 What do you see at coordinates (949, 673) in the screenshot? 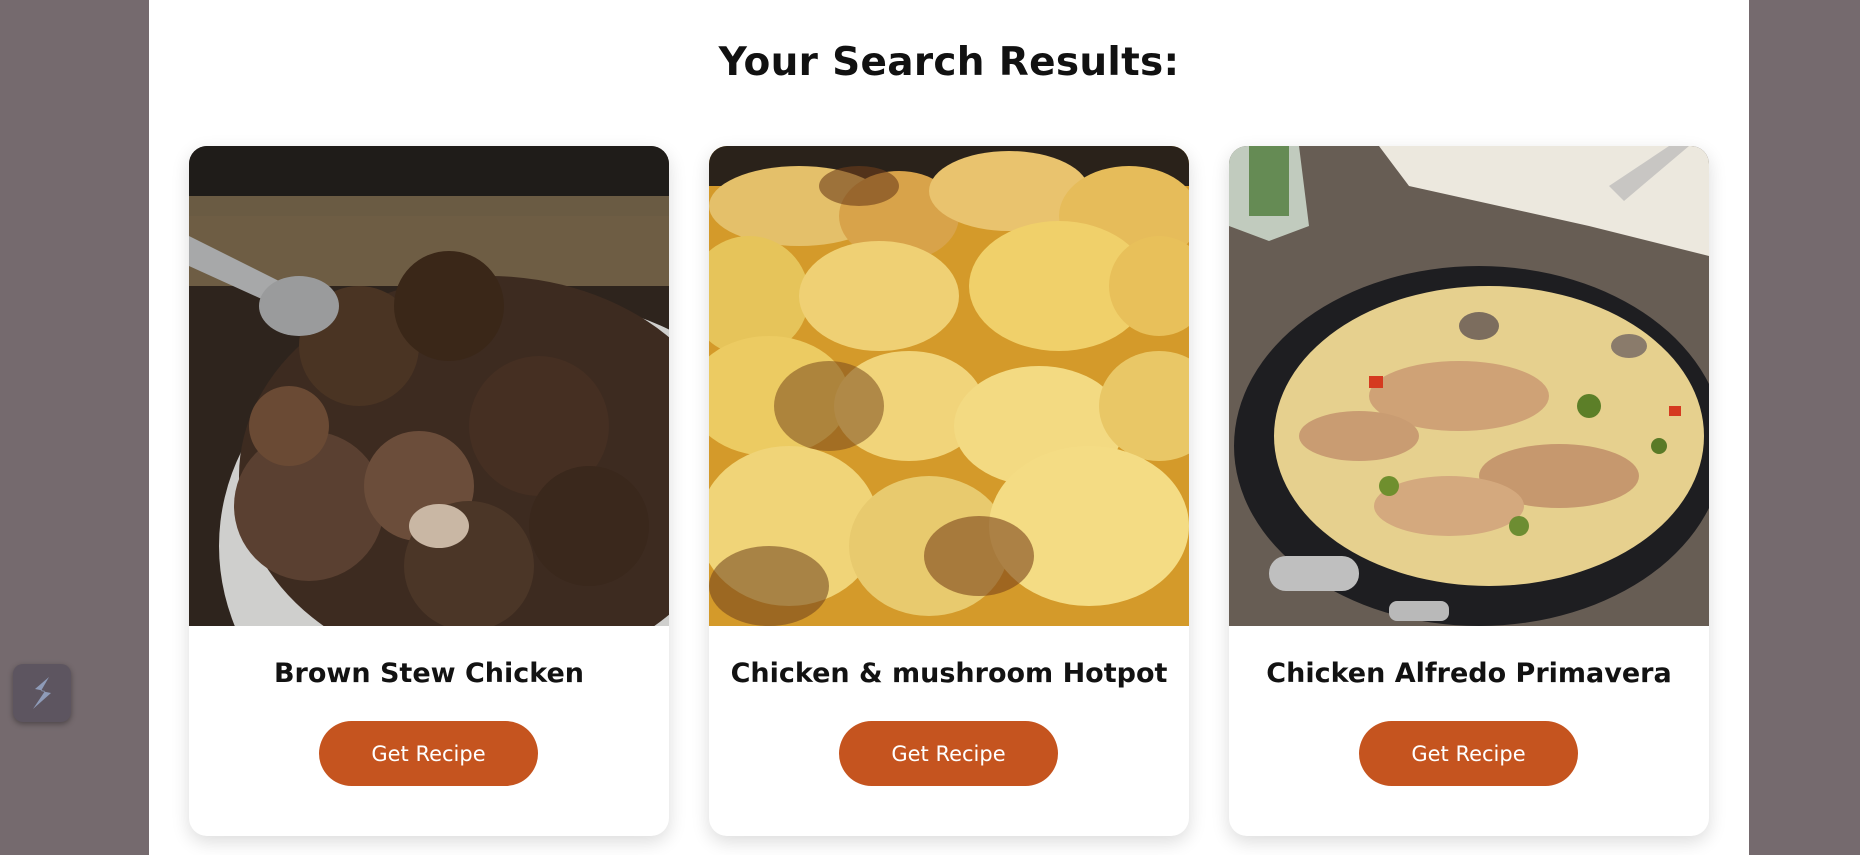
I see `recipe-title: Chicken & mushroom Hotpot` at bounding box center [949, 673].